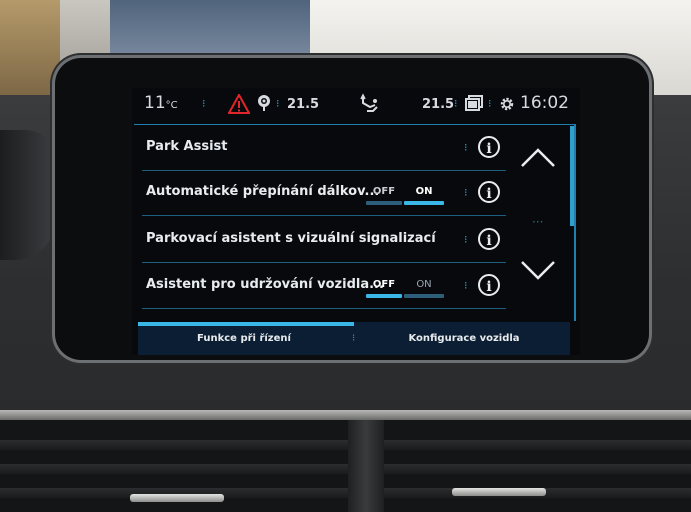  I want to click on toggle-lane-keeping: OFF ON, so click(406, 289).